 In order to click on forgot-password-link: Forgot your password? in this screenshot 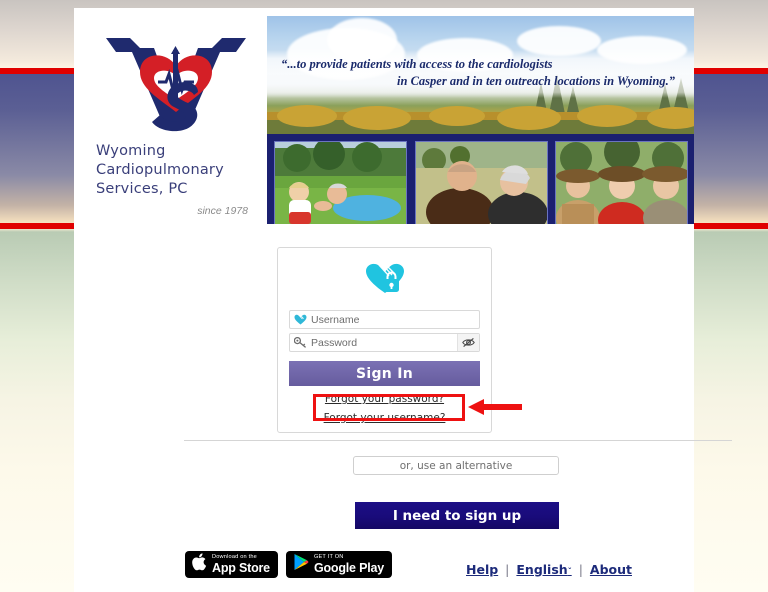, I will do `click(384, 399)`.